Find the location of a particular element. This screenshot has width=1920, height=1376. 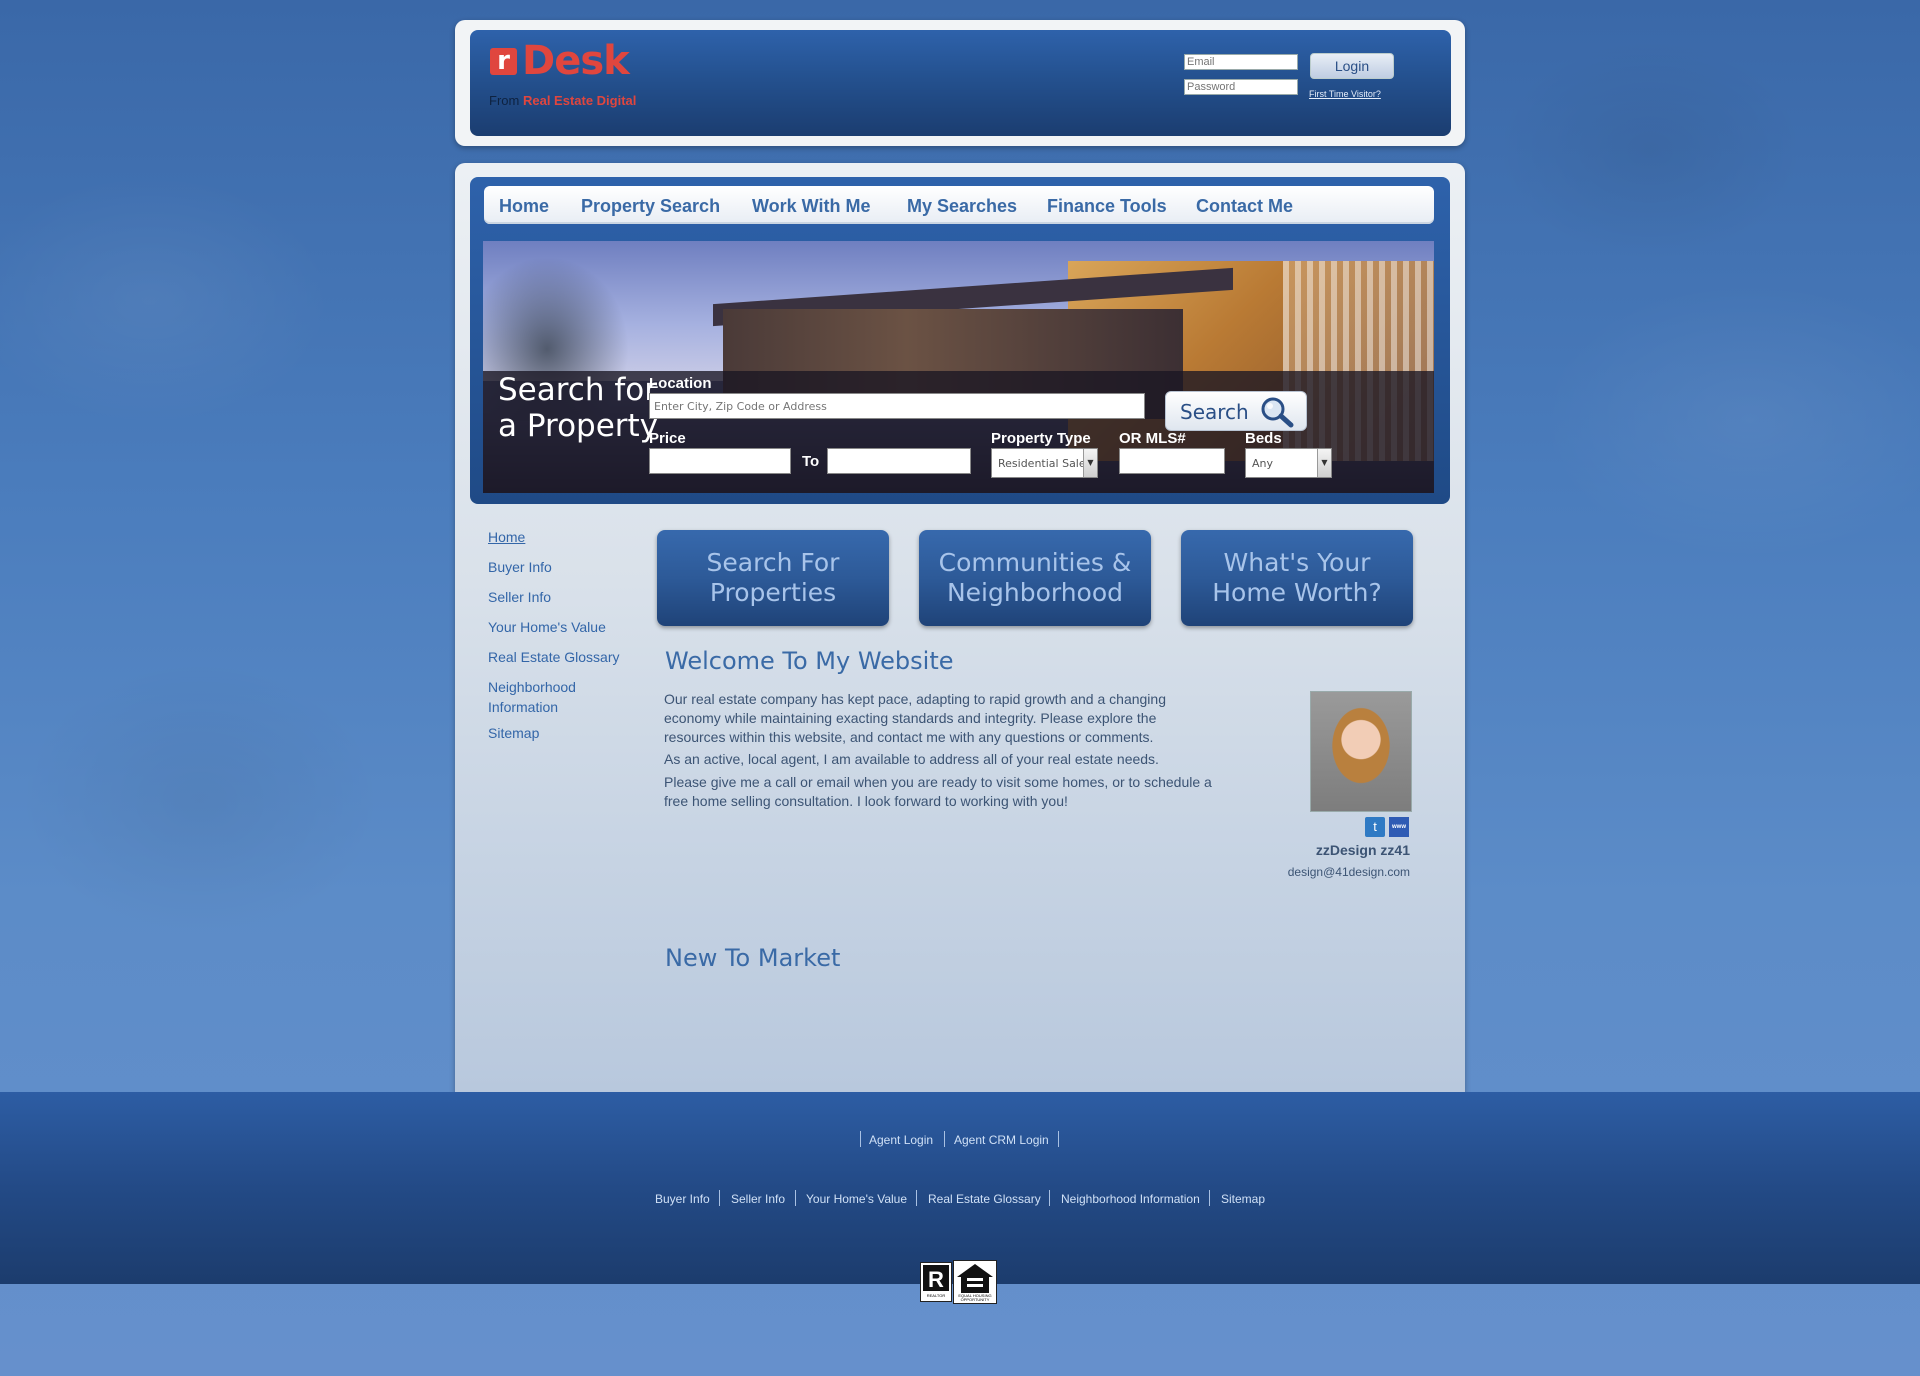

price-label: Price is located at coordinates (667, 438).